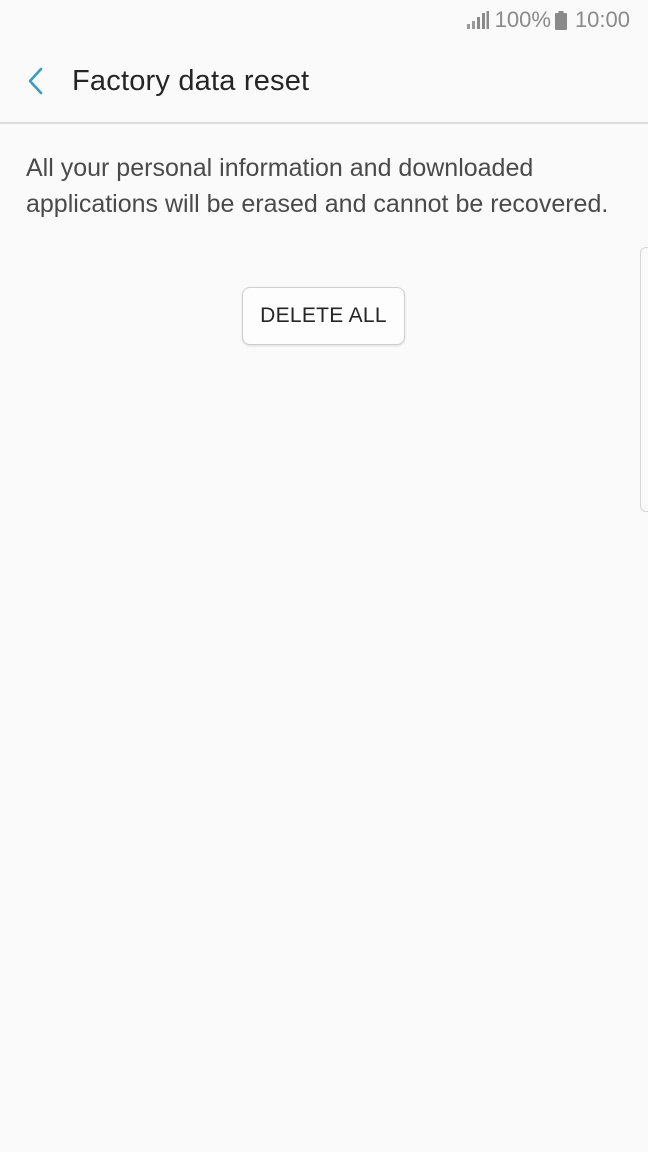 Image resolution: width=648 pixels, height=1152 pixels. I want to click on status-time: 10:00, so click(602, 19).